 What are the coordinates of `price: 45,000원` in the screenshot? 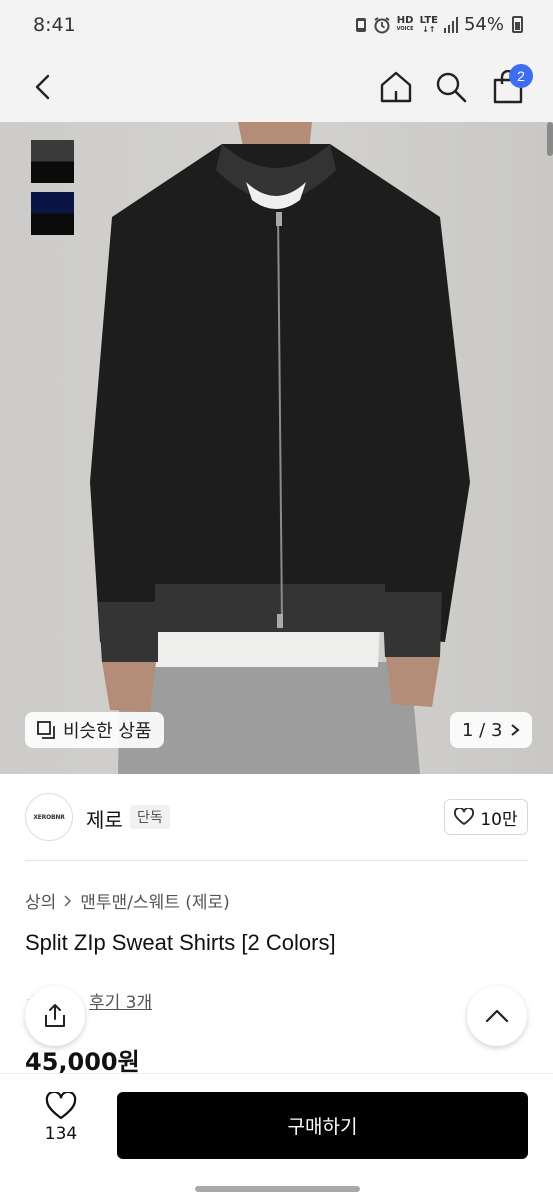 It's located at (82, 1062).